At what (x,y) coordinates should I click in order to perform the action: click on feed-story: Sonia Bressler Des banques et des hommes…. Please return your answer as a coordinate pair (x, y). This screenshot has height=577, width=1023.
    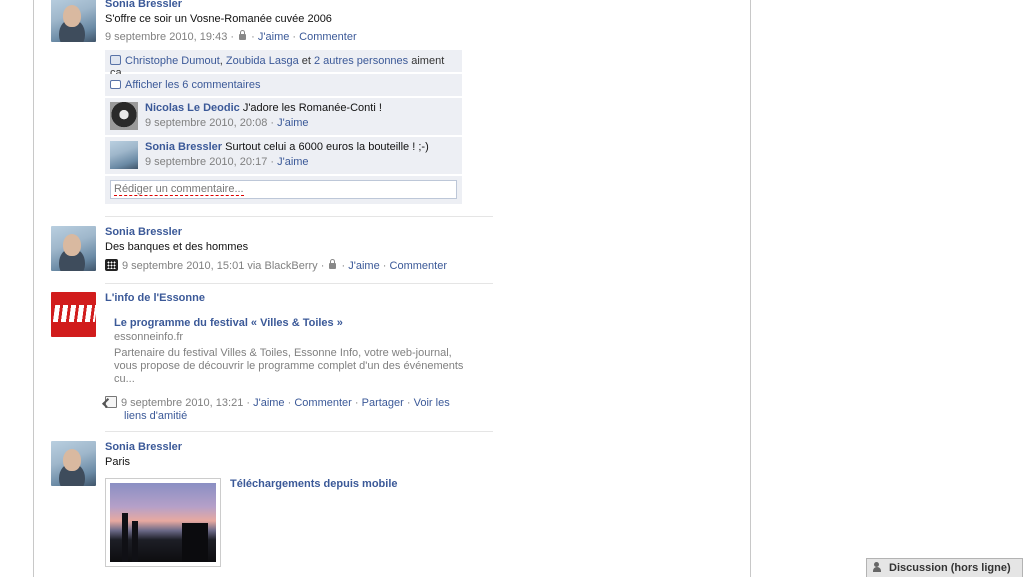
    Looking at the image, I should click on (272, 251).